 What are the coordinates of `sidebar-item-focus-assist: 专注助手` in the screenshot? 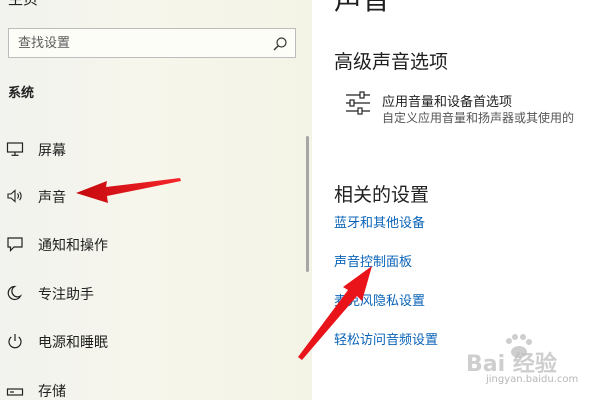 It's located at (150, 293).